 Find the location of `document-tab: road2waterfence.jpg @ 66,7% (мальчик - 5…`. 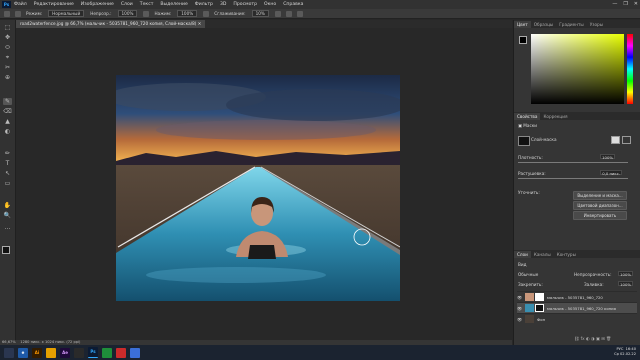

document-tab: road2waterfence.jpg @ 66,7% (мальчик - 5… is located at coordinates (111, 24).